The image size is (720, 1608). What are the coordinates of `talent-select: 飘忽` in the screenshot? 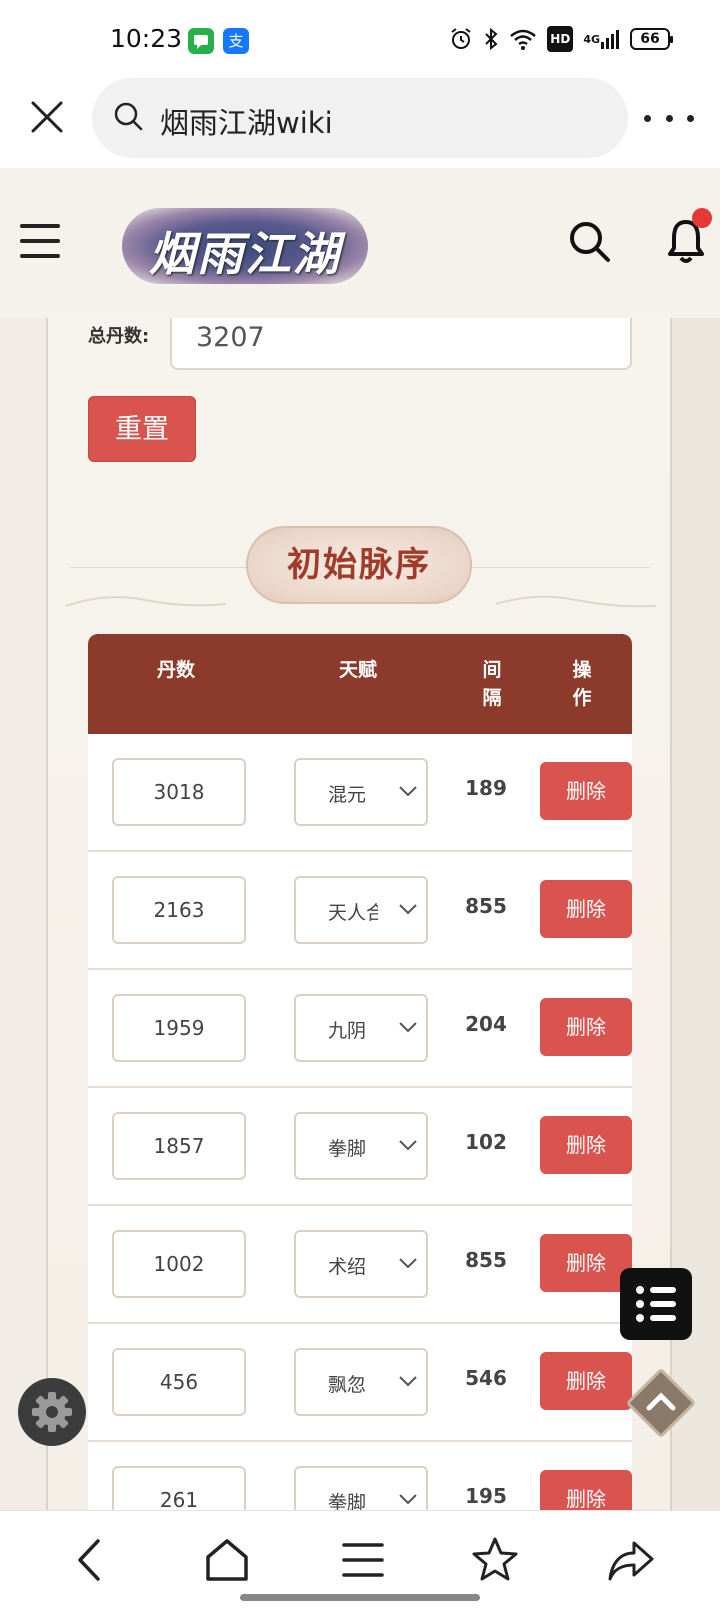 It's located at (361, 1382).